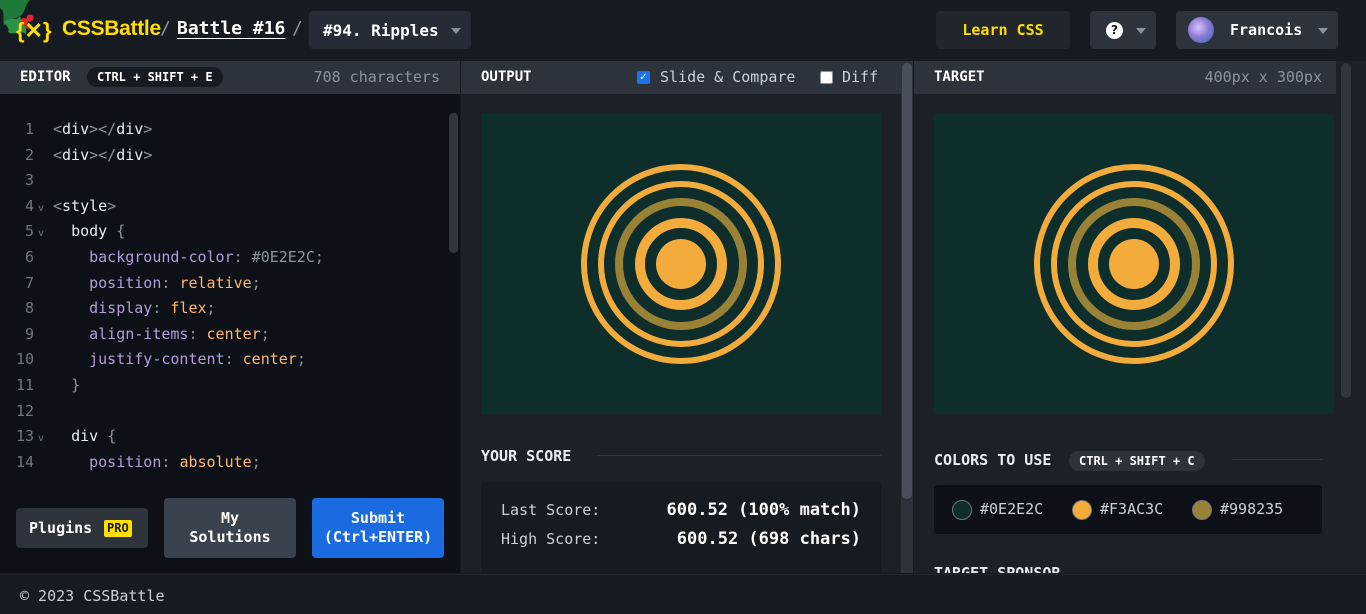 The width and height of the screenshot is (1366, 614). I want to click on line-number: 5, so click(29, 231).